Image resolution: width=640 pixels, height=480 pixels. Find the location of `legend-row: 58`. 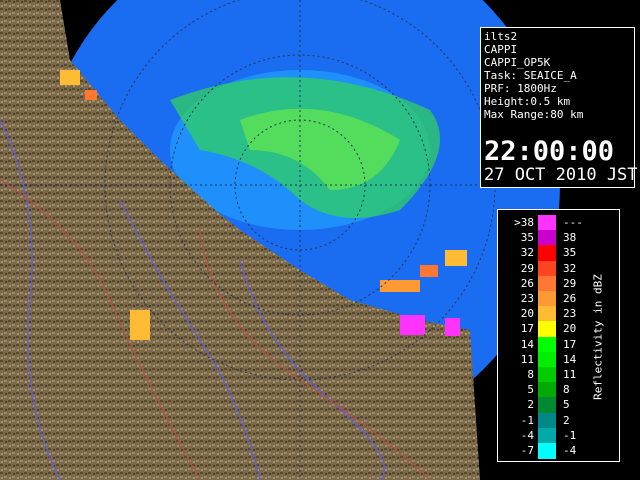

legend-row: 58 is located at coordinates (558, 390).